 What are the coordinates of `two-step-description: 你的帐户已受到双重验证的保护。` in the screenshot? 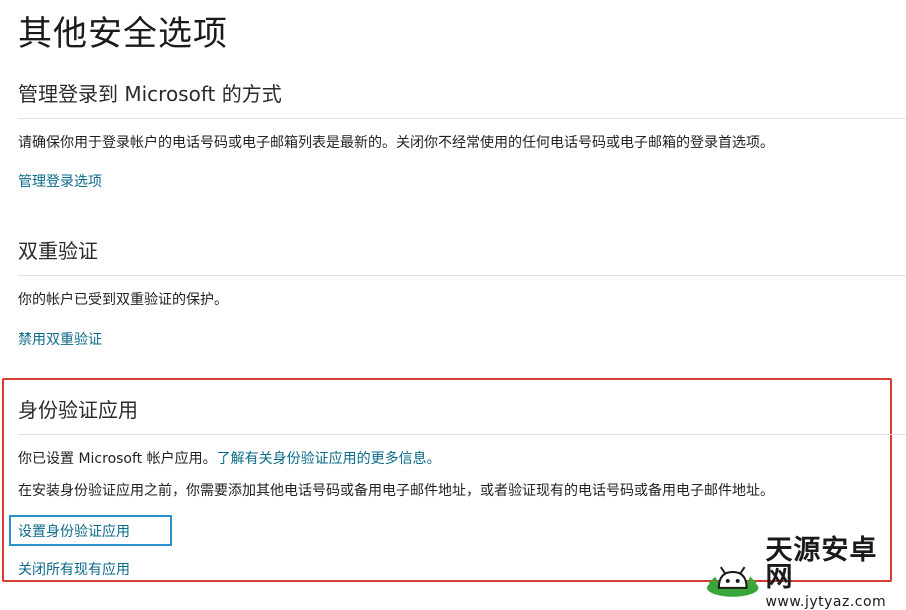 It's located at (123, 300).